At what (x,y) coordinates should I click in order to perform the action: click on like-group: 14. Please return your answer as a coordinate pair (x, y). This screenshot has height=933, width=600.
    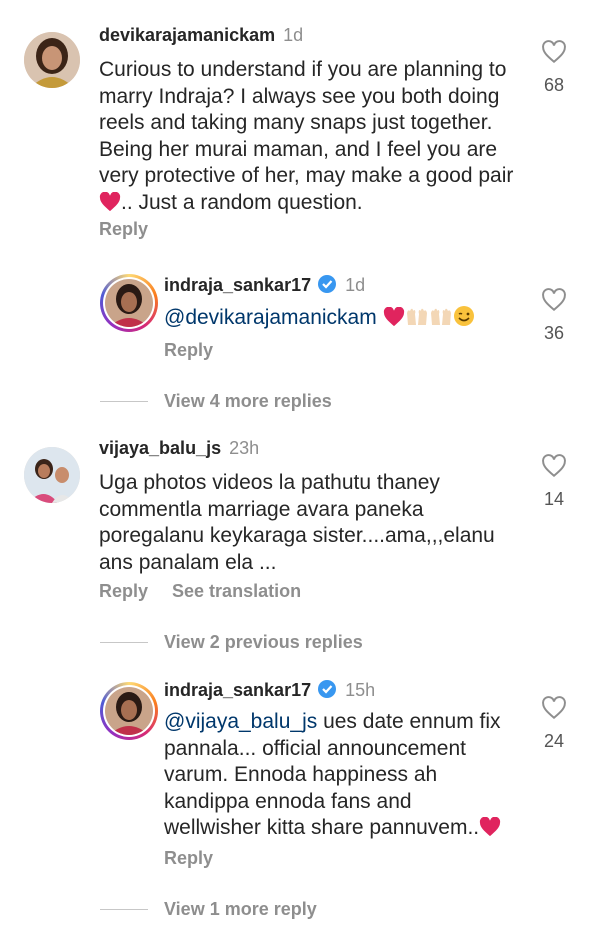
    Looking at the image, I should click on (554, 482).